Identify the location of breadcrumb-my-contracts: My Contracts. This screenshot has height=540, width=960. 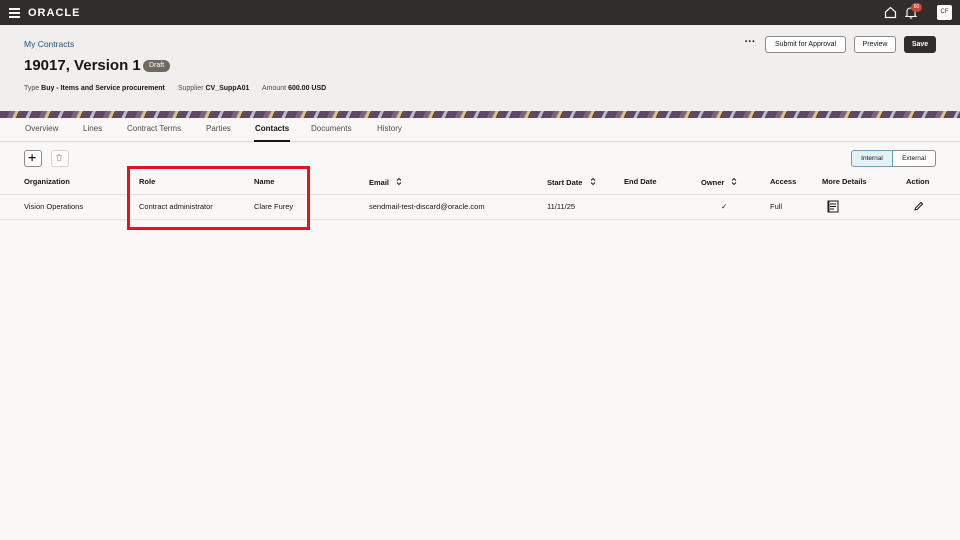
(49, 44).